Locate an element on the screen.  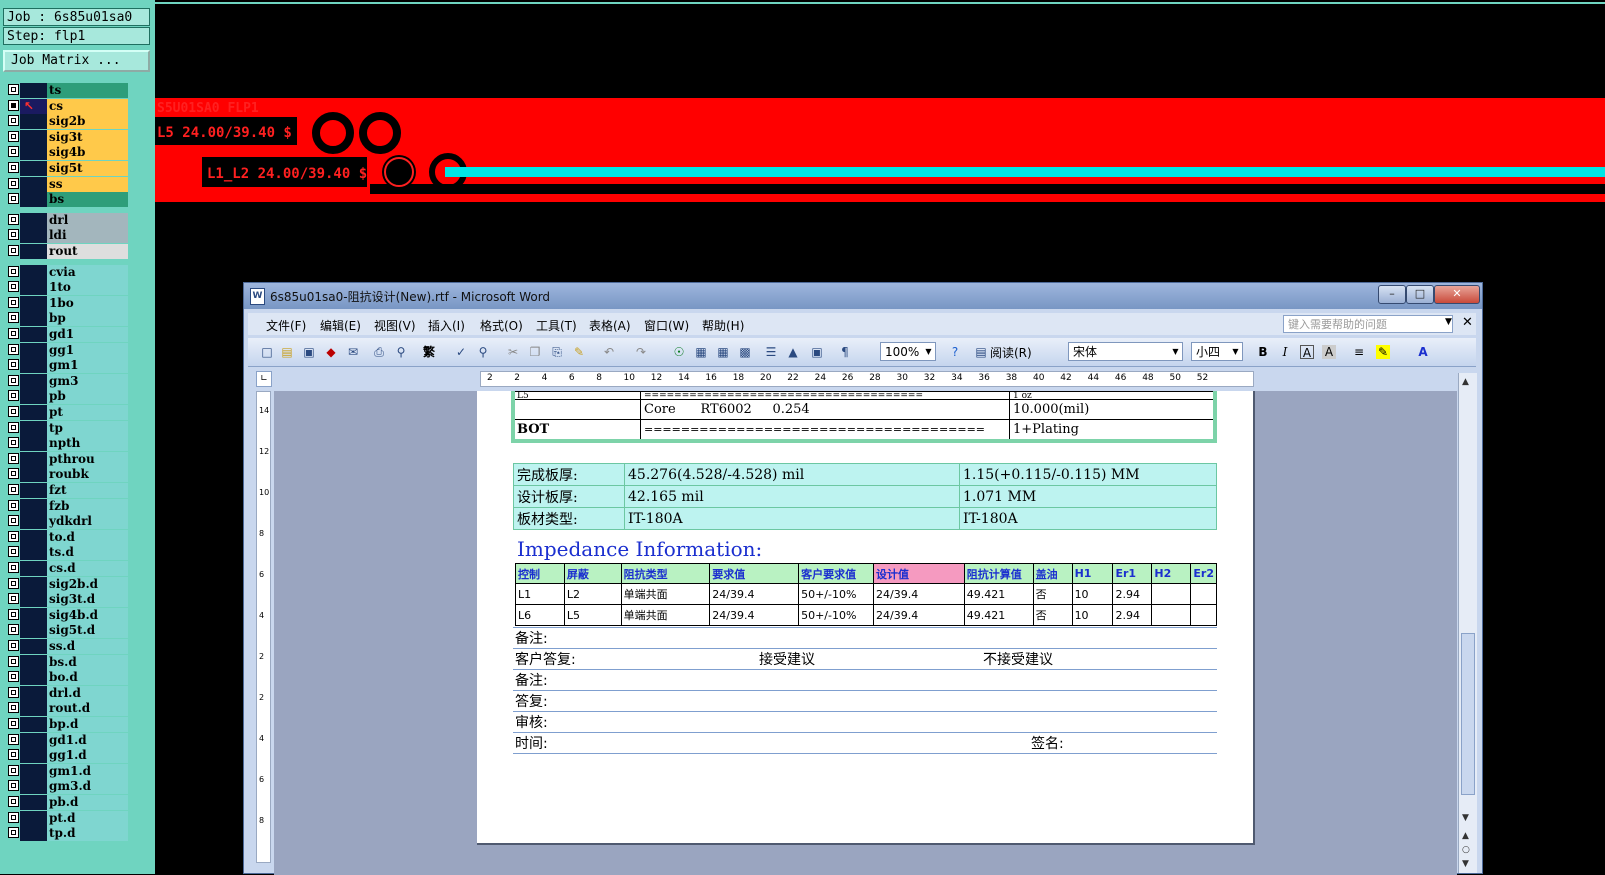
layer-label: sig3t is located at coordinates (87, 137).